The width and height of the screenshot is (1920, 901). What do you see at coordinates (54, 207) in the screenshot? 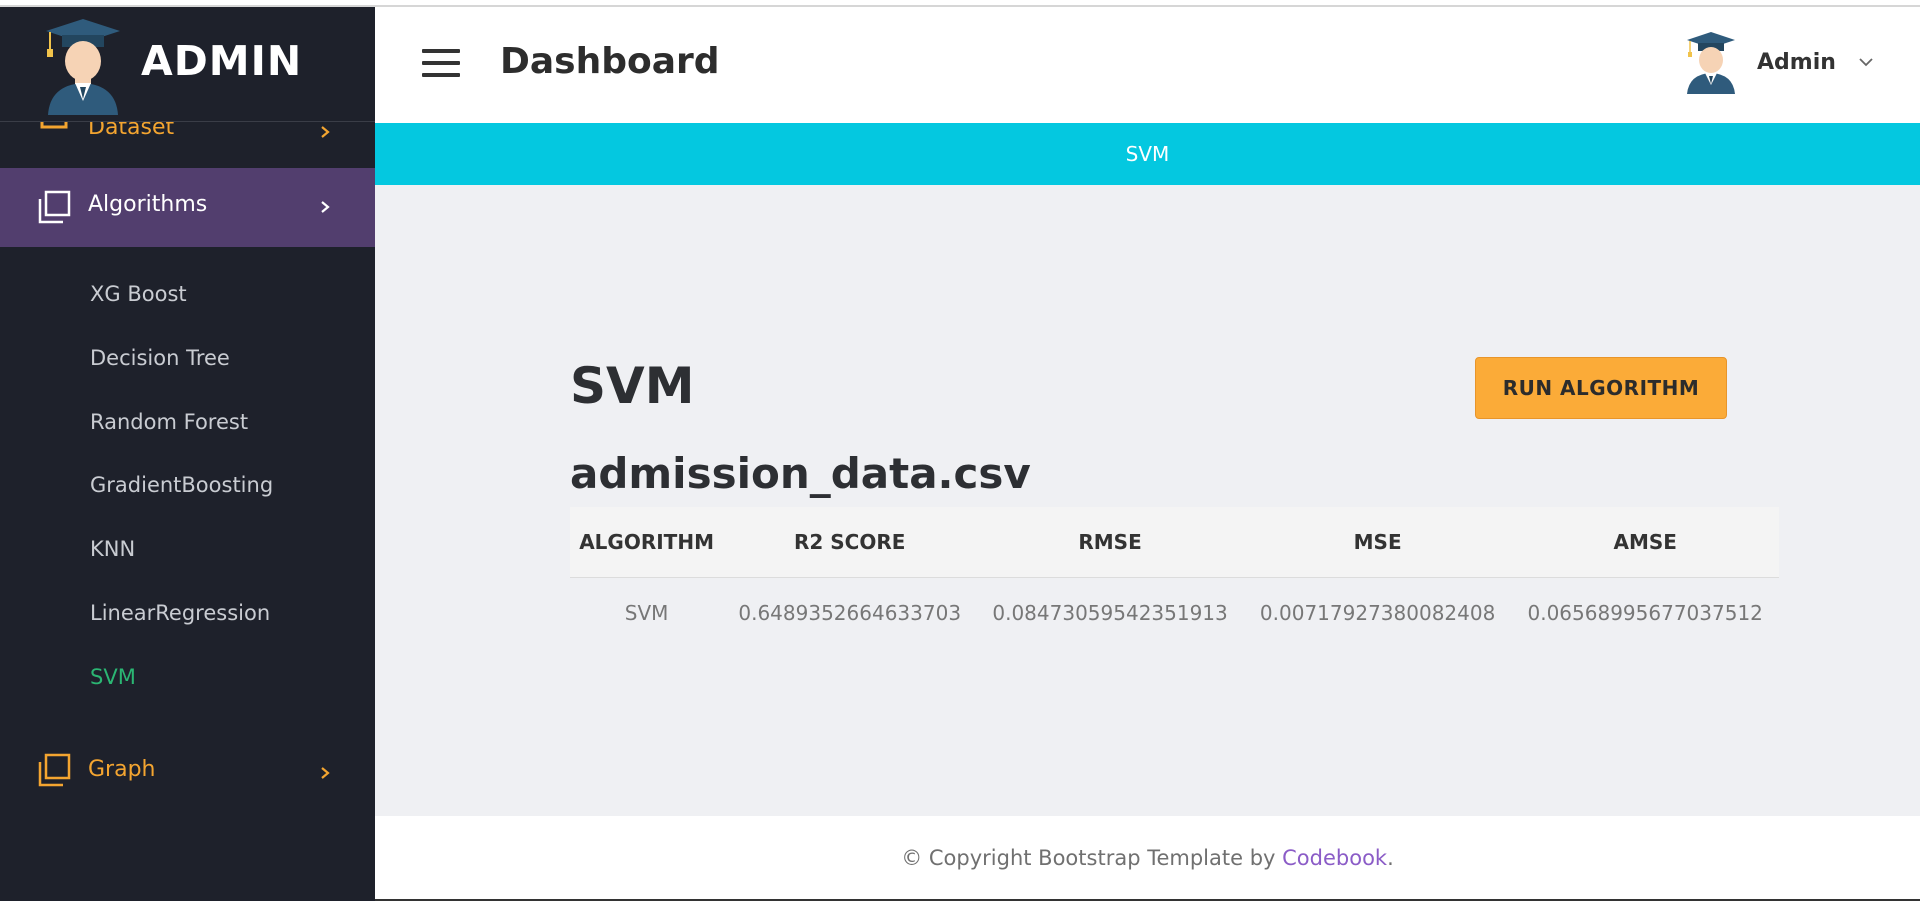
I see `algorithms-icon` at bounding box center [54, 207].